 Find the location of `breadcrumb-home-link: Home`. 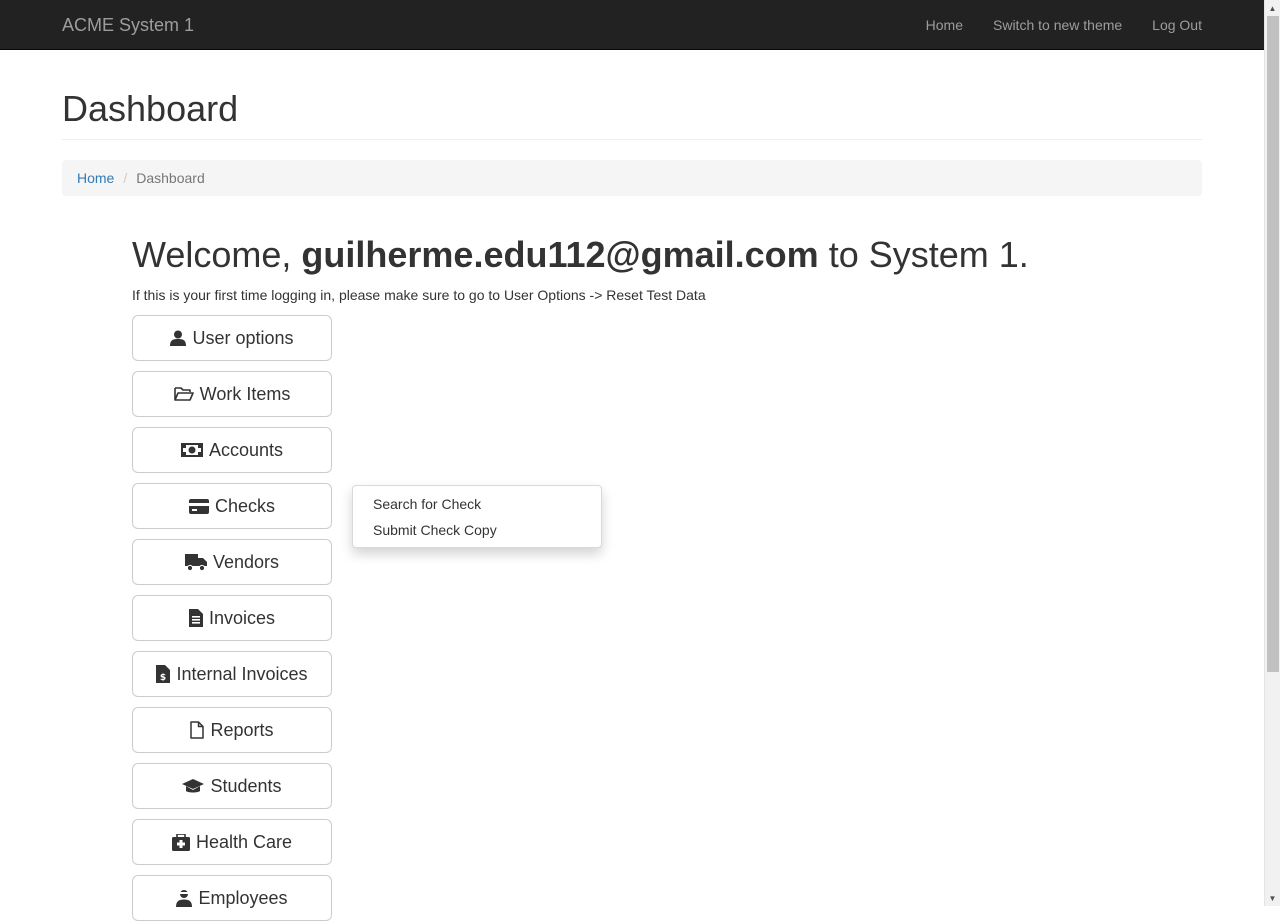

breadcrumb-home-link: Home is located at coordinates (95, 178).